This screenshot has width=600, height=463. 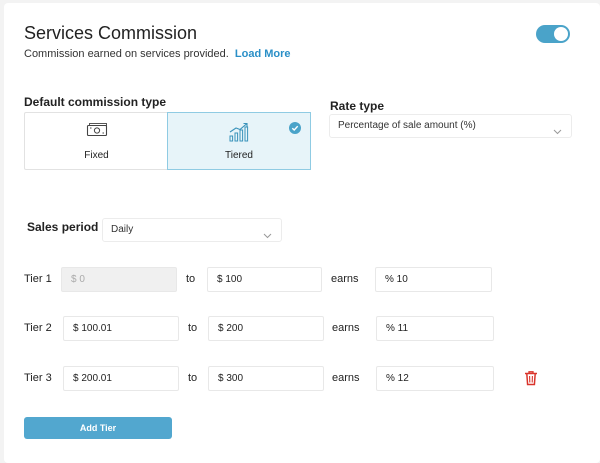 I want to click on fixed-label: Fixed, so click(x=96, y=155).